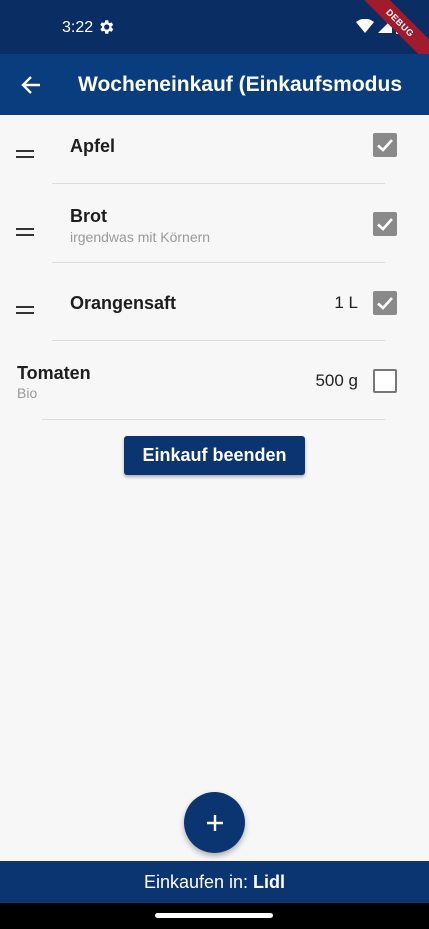  I want to click on plus-icon, so click(214, 822).